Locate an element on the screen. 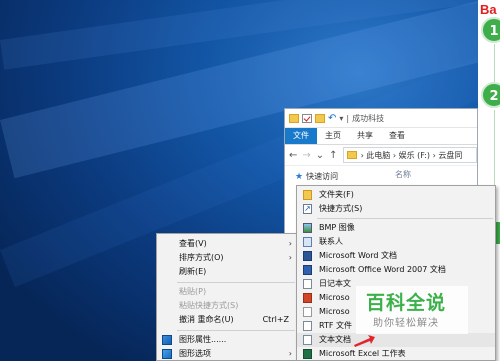 Image resolution: width=500 pixels, height=361 pixels. text-doc-icon is located at coordinates (307, 340).